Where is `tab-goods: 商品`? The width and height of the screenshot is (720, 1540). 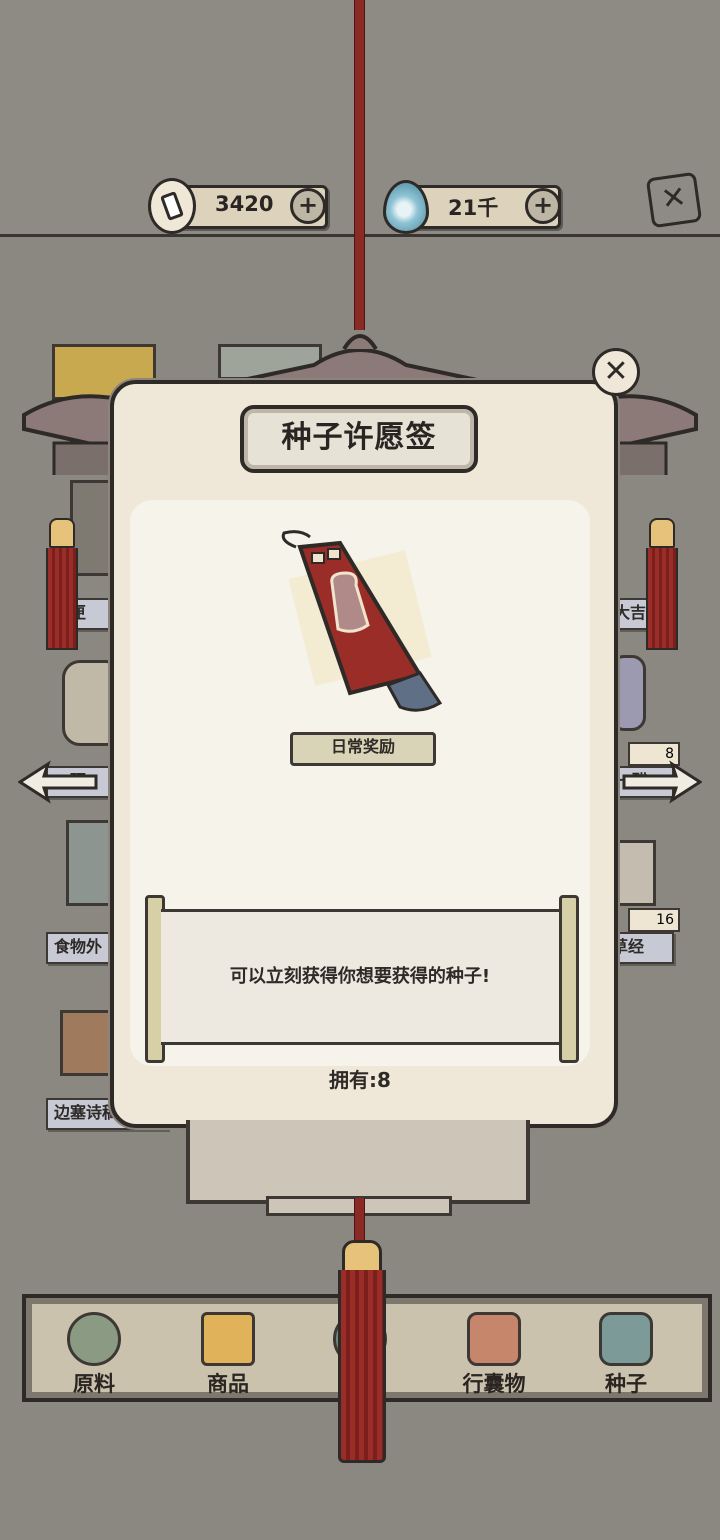
tab-goods: 商品 is located at coordinates (228, 1350).